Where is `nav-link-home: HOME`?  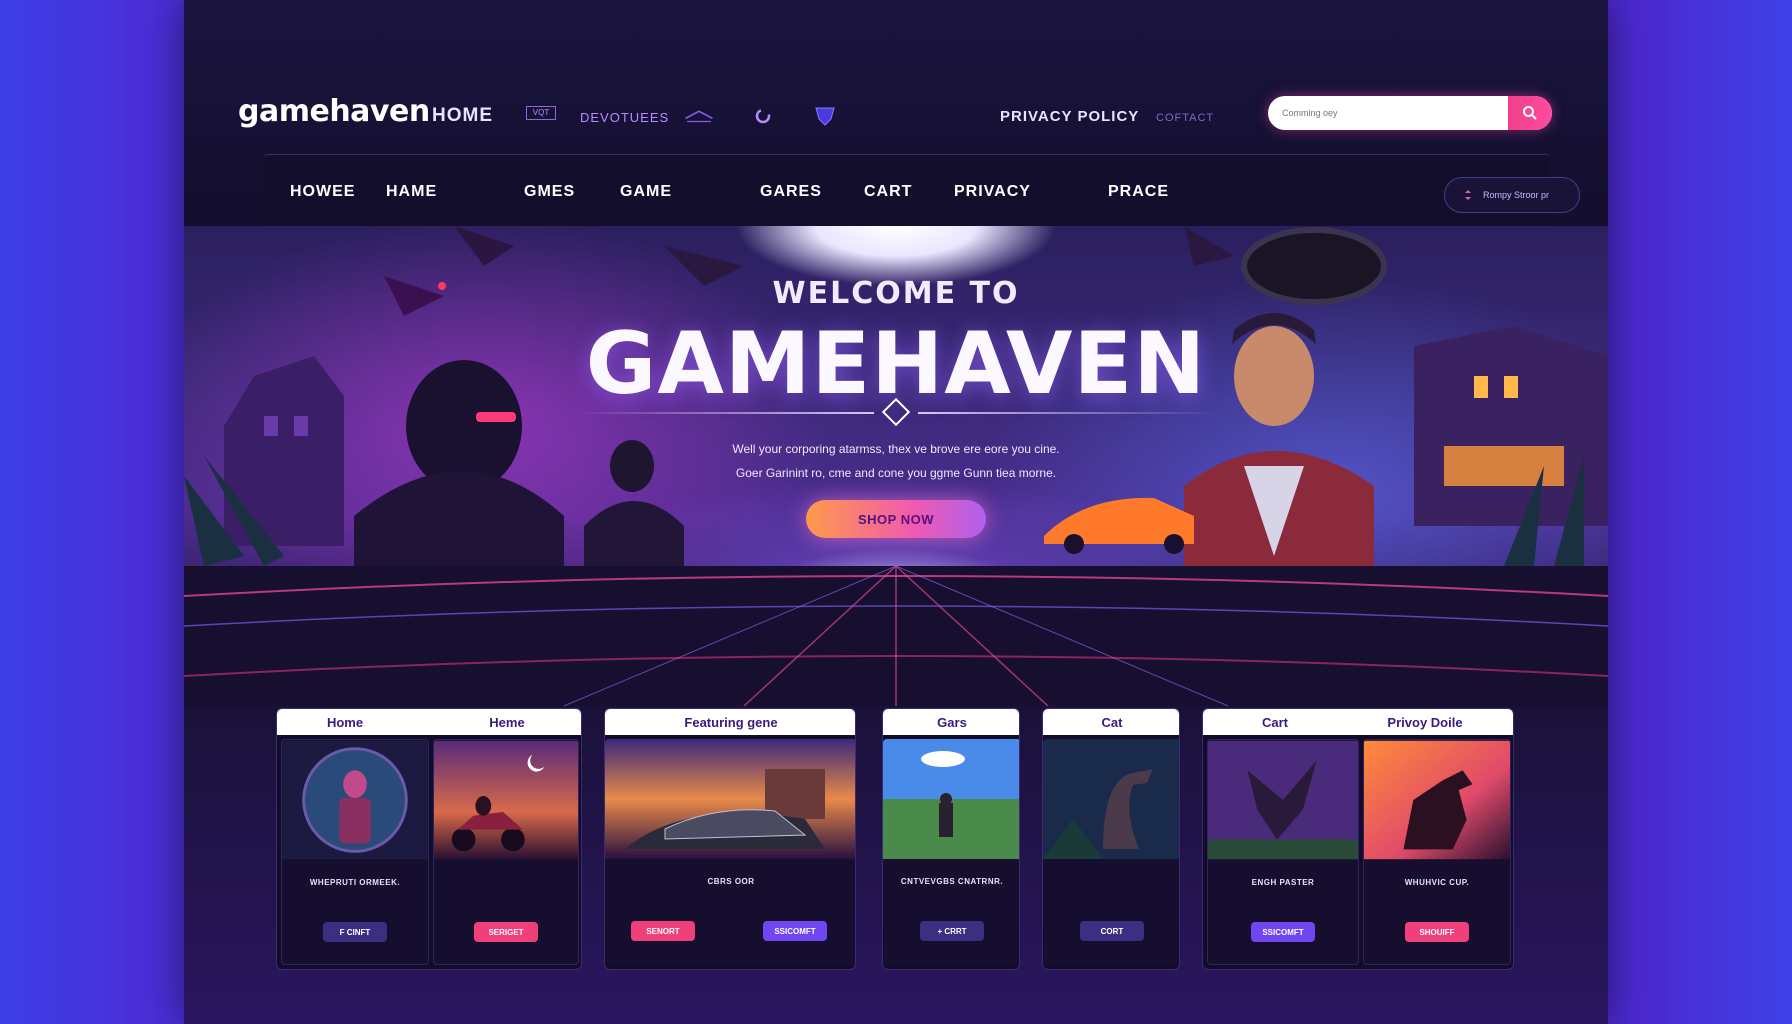 nav-link-home: HOME is located at coordinates (462, 116).